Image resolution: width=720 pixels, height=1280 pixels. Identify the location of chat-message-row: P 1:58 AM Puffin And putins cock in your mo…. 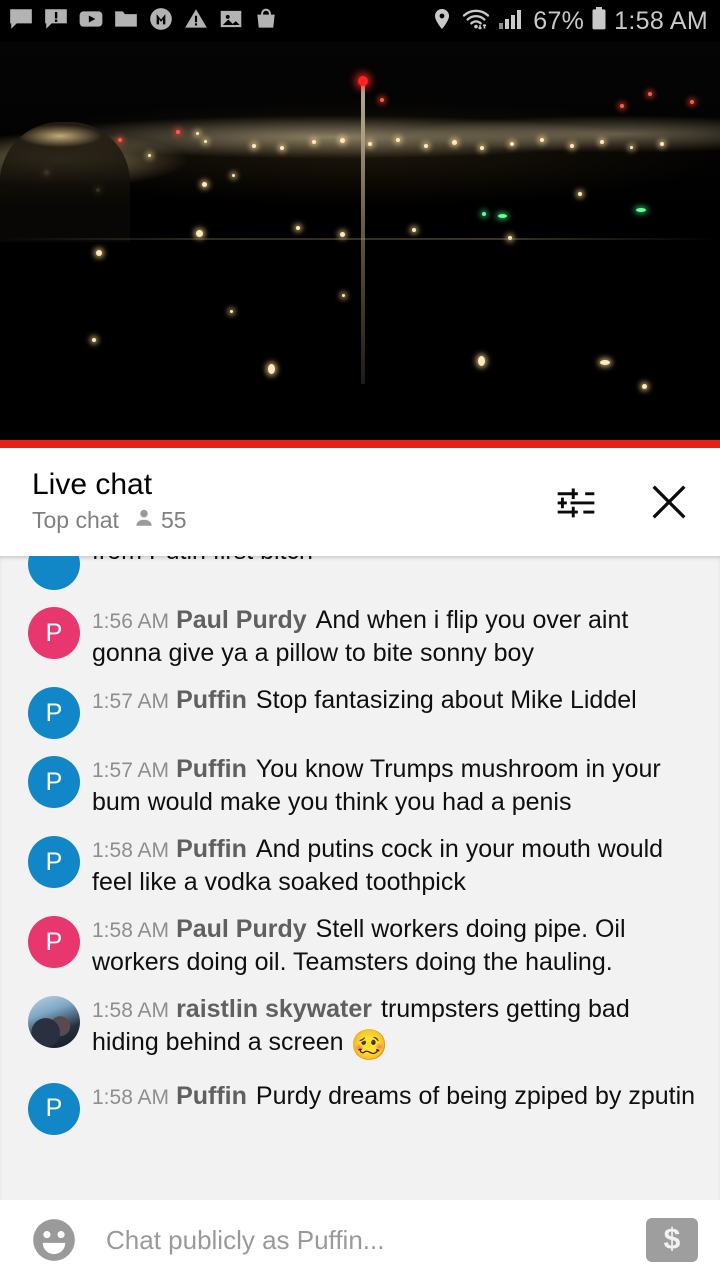
(360, 866).